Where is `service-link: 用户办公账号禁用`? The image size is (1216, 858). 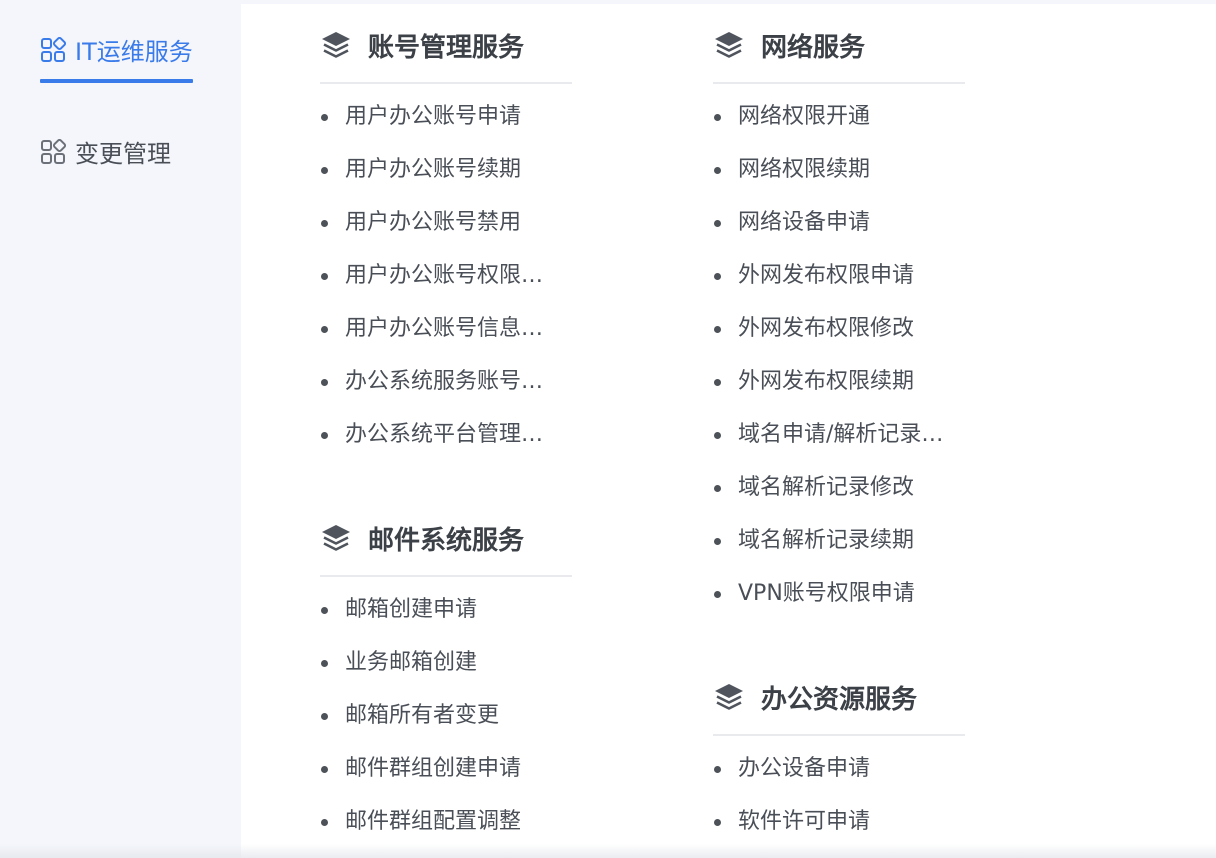
service-link: 用户办公账号禁用 is located at coordinates (446, 222).